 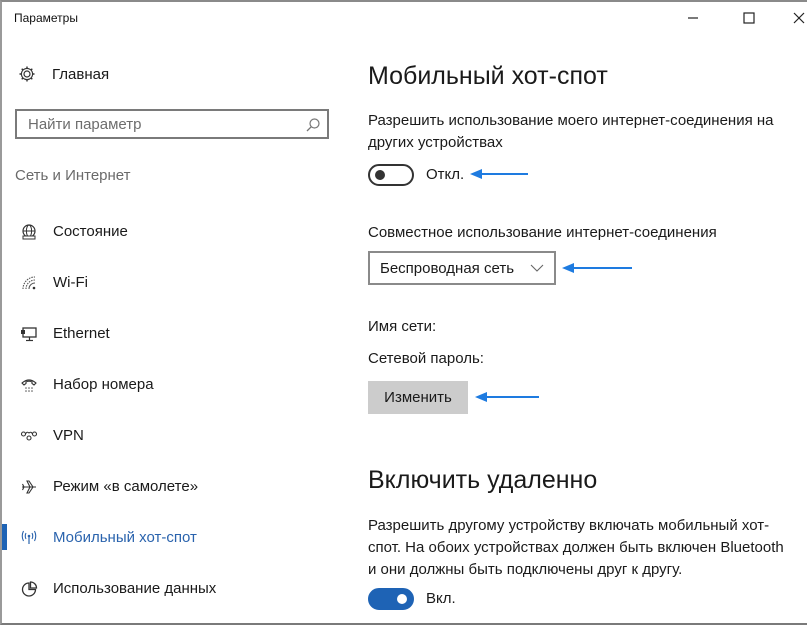 I want to click on wifi-icon, so click(x=29, y=283).